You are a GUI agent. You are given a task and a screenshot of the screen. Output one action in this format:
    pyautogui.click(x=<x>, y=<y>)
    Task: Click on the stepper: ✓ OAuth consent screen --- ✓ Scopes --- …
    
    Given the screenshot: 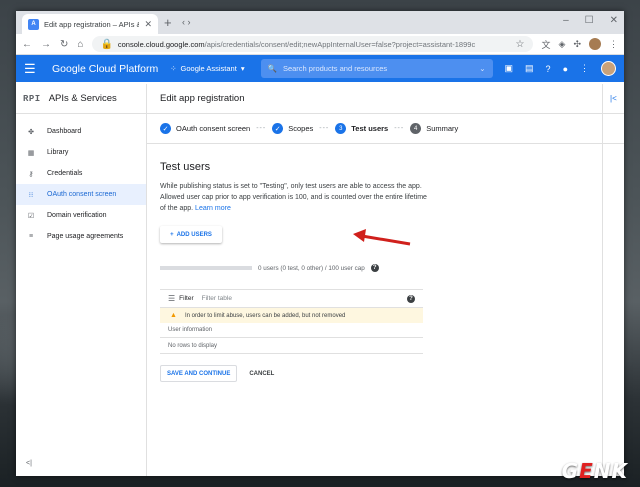 What is the action you would take?
    pyautogui.click(x=385, y=129)
    